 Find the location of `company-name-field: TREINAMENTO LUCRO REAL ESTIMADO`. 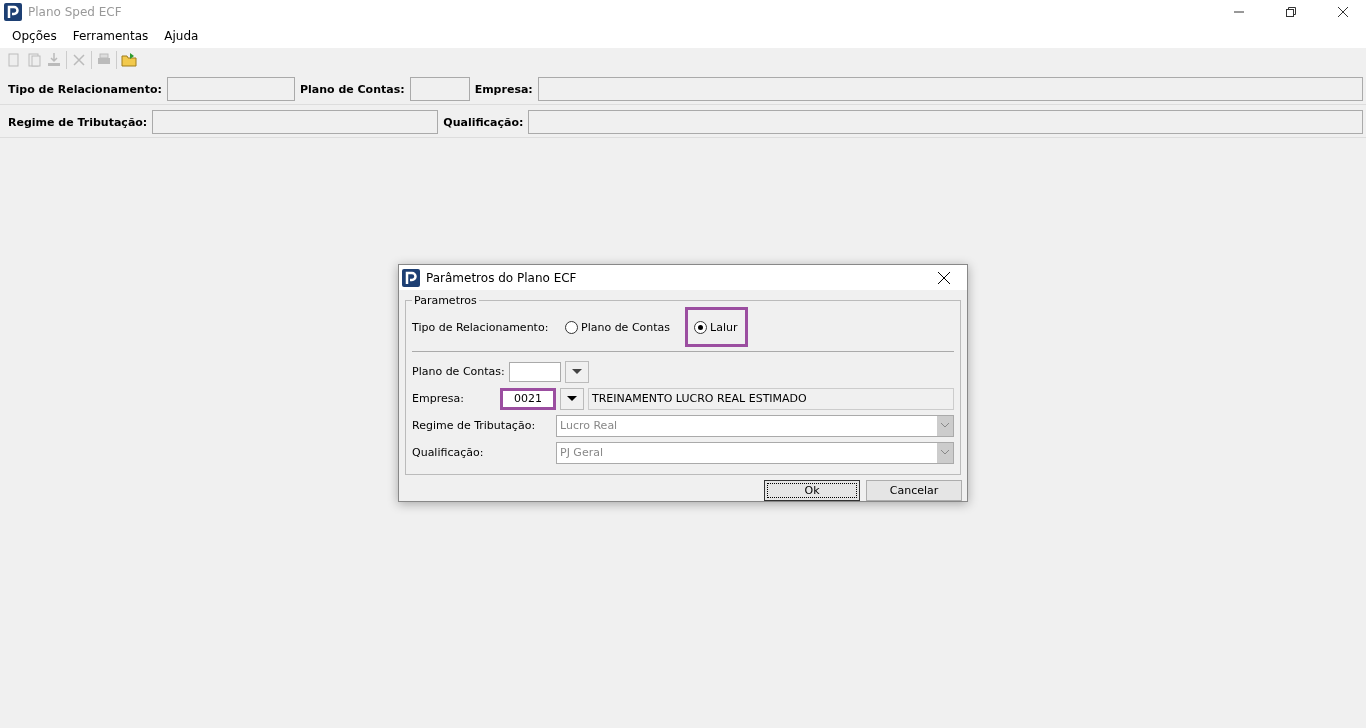

company-name-field: TREINAMENTO LUCRO REAL ESTIMADO is located at coordinates (771, 398).